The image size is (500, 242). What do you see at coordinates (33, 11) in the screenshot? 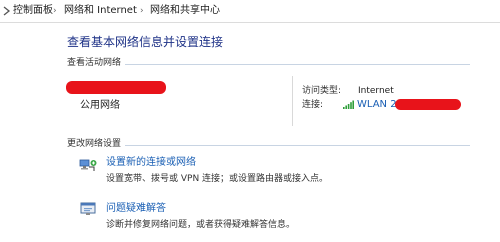
I see `breadcrumb-control-panel: 控制面板` at bounding box center [33, 11].